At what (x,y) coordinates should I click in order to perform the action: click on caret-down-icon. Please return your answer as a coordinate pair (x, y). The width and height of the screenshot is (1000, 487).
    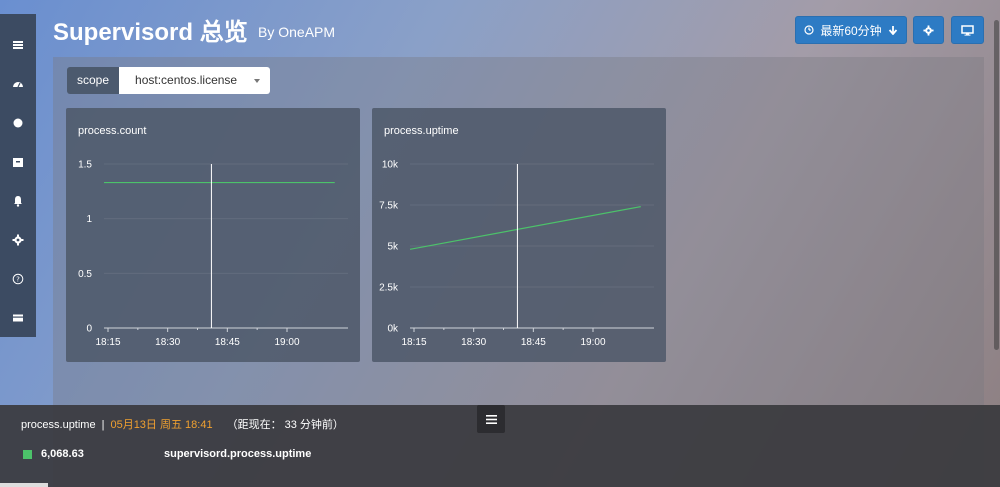
    Looking at the image, I should click on (257, 81).